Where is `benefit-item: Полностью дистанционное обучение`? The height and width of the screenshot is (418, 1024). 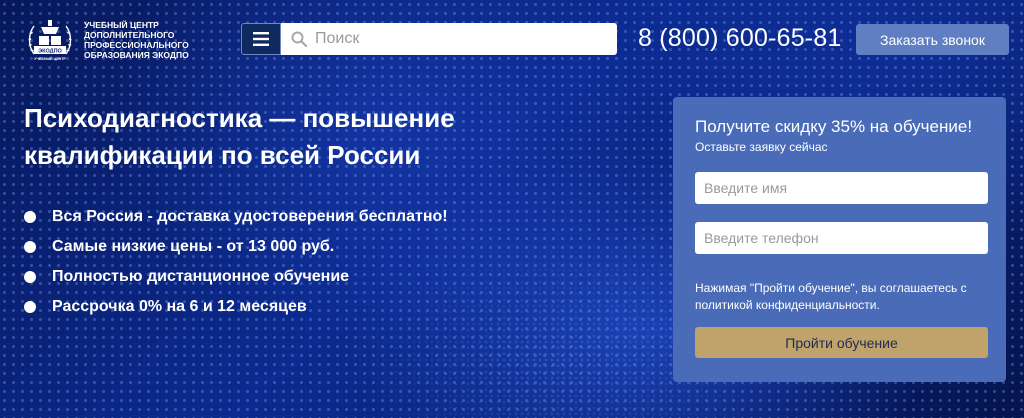
benefit-item: Полностью дистанционное обучение is located at coordinates (236, 277).